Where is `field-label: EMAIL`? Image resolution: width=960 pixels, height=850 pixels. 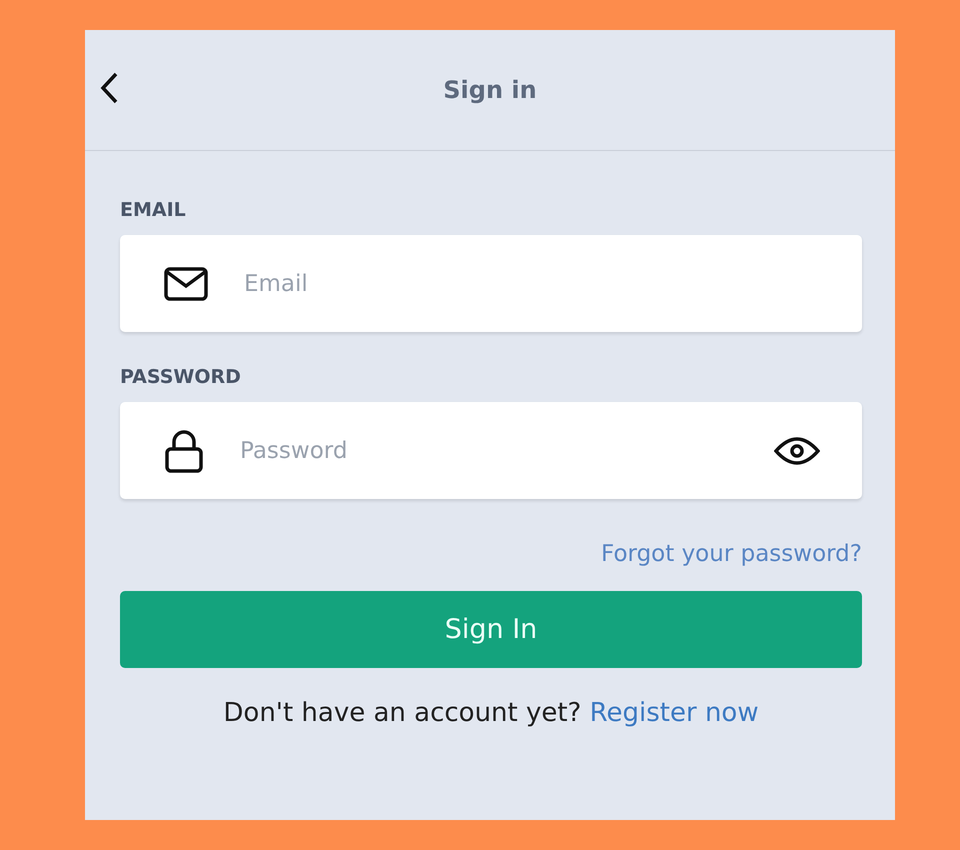 field-label: EMAIL is located at coordinates (153, 210).